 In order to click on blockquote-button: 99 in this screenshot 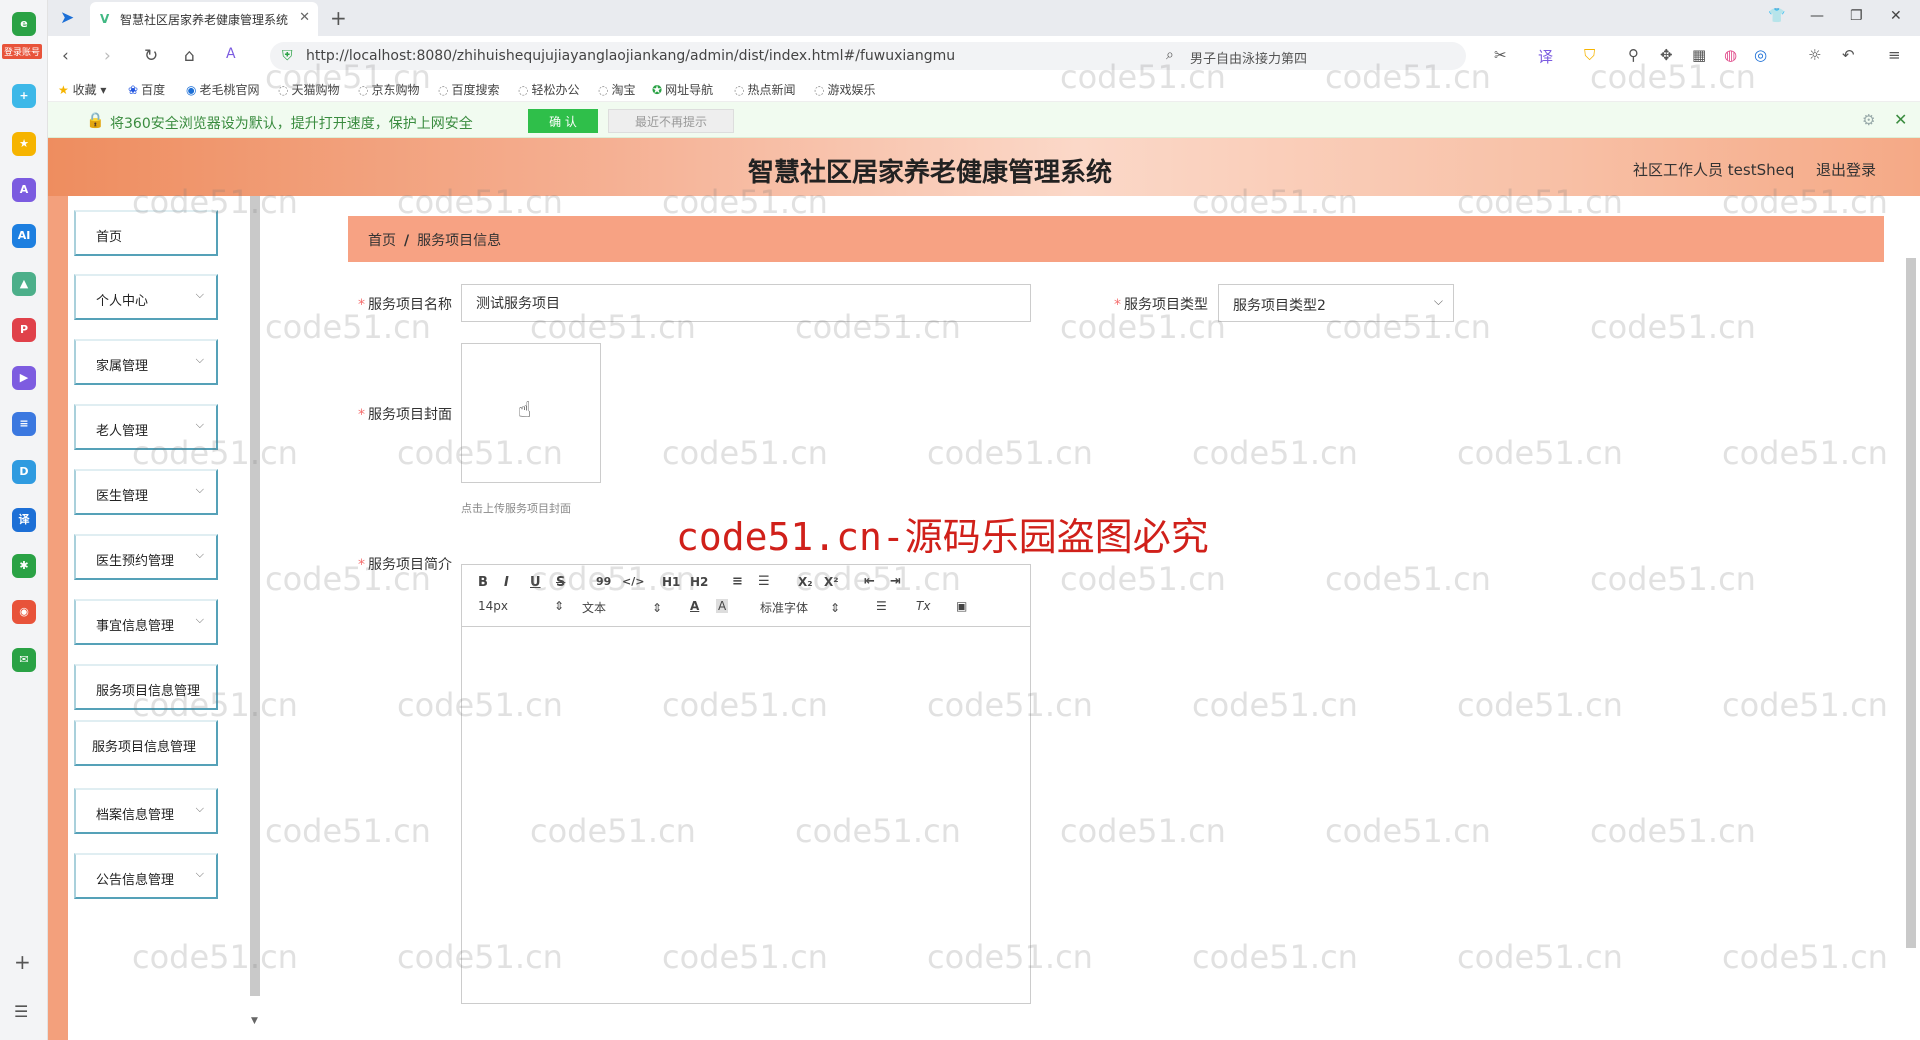, I will do `click(603, 581)`.